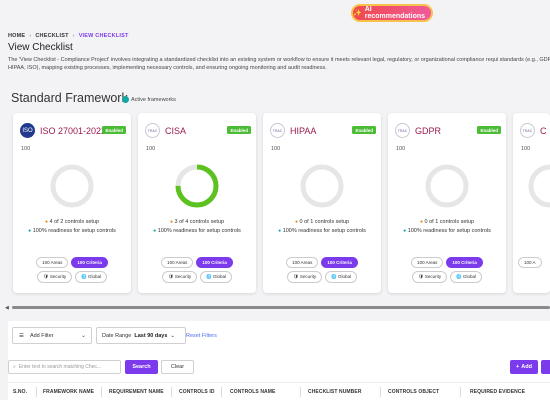 This screenshot has height=400, width=550. What do you see at coordinates (176, 131) in the screenshot?
I see `framework-name: CISA` at bounding box center [176, 131].